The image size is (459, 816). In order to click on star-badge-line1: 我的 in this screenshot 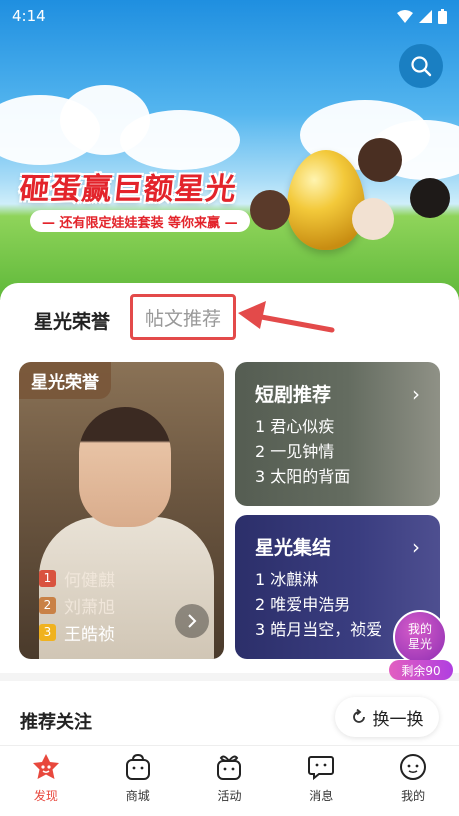, I will do `click(419, 629)`.